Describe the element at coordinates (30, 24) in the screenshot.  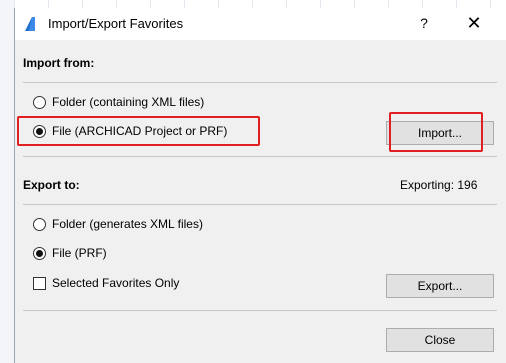
I see `archicad-app-icon` at that location.